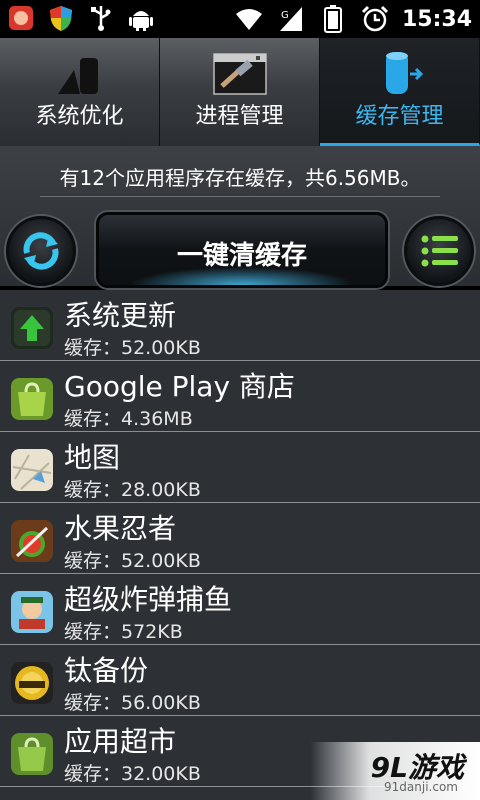 This screenshot has width=480, height=800. What do you see at coordinates (148, 599) in the screenshot?
I see `app-name: 超级炸弹捕鱼` at bounding box center [148, 599].